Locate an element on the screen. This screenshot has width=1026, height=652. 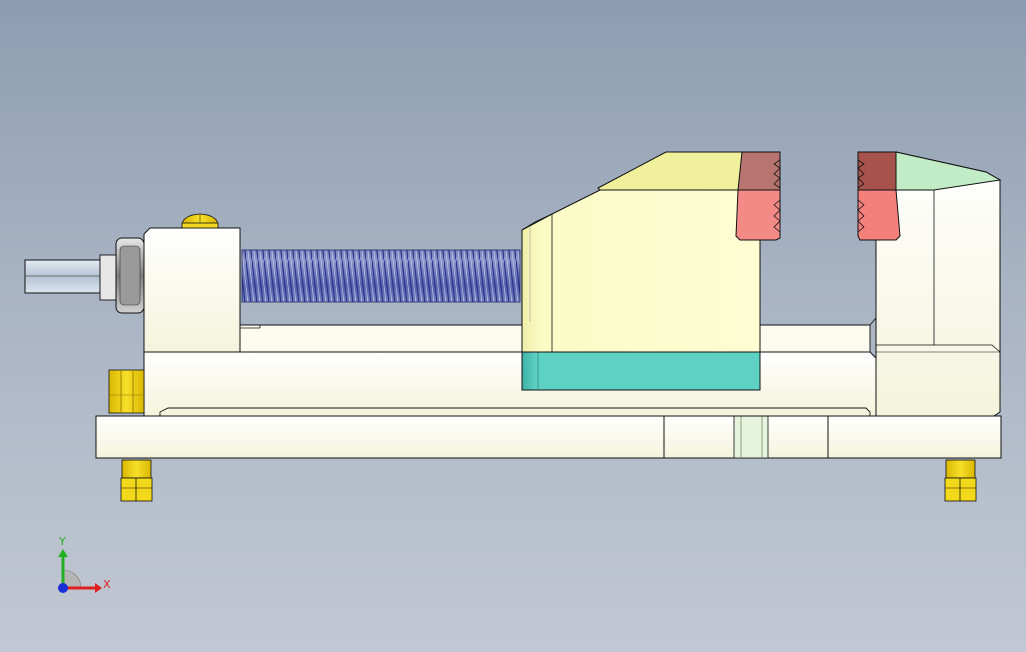
screw-support-bracket is located at coordinates (192, 290).